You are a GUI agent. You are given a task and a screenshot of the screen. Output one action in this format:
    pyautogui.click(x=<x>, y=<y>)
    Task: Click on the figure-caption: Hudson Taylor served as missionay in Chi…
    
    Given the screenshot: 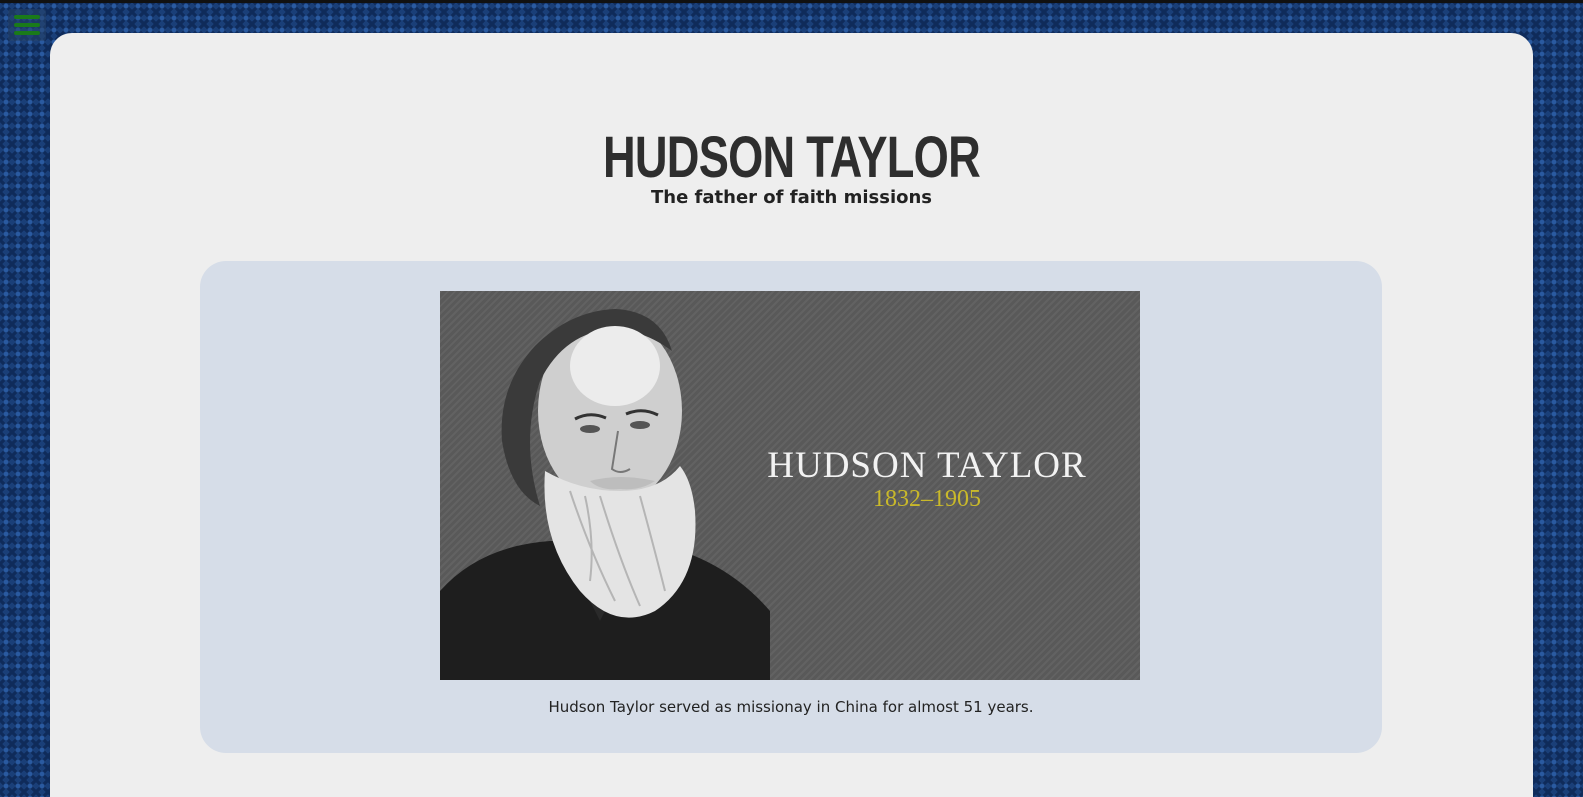 What is the action you would take?
    pyautogui.click(x=791, y=707)
    